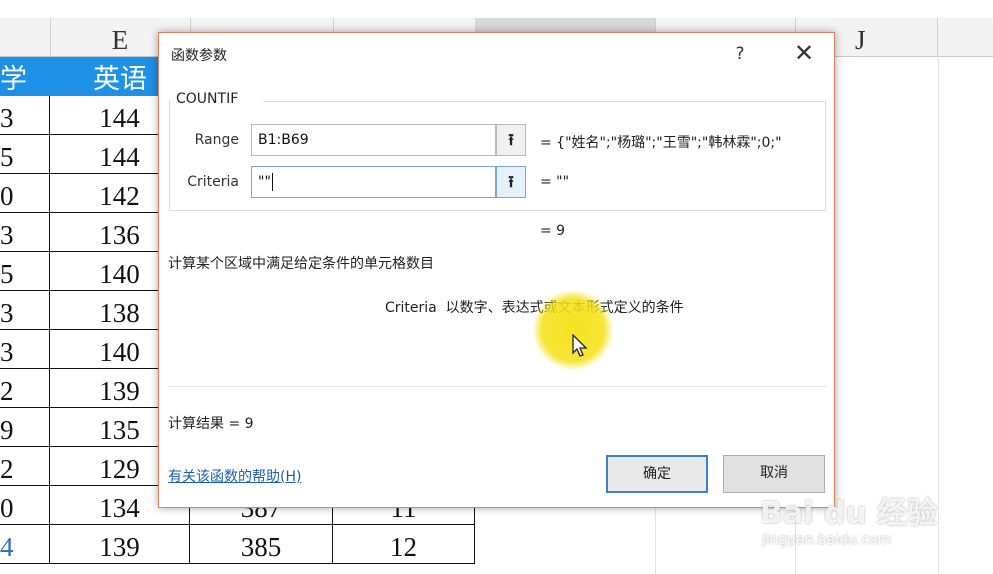  Describe the element at coordinates (497, 386) in the screenshot. I see `divider` at that location.